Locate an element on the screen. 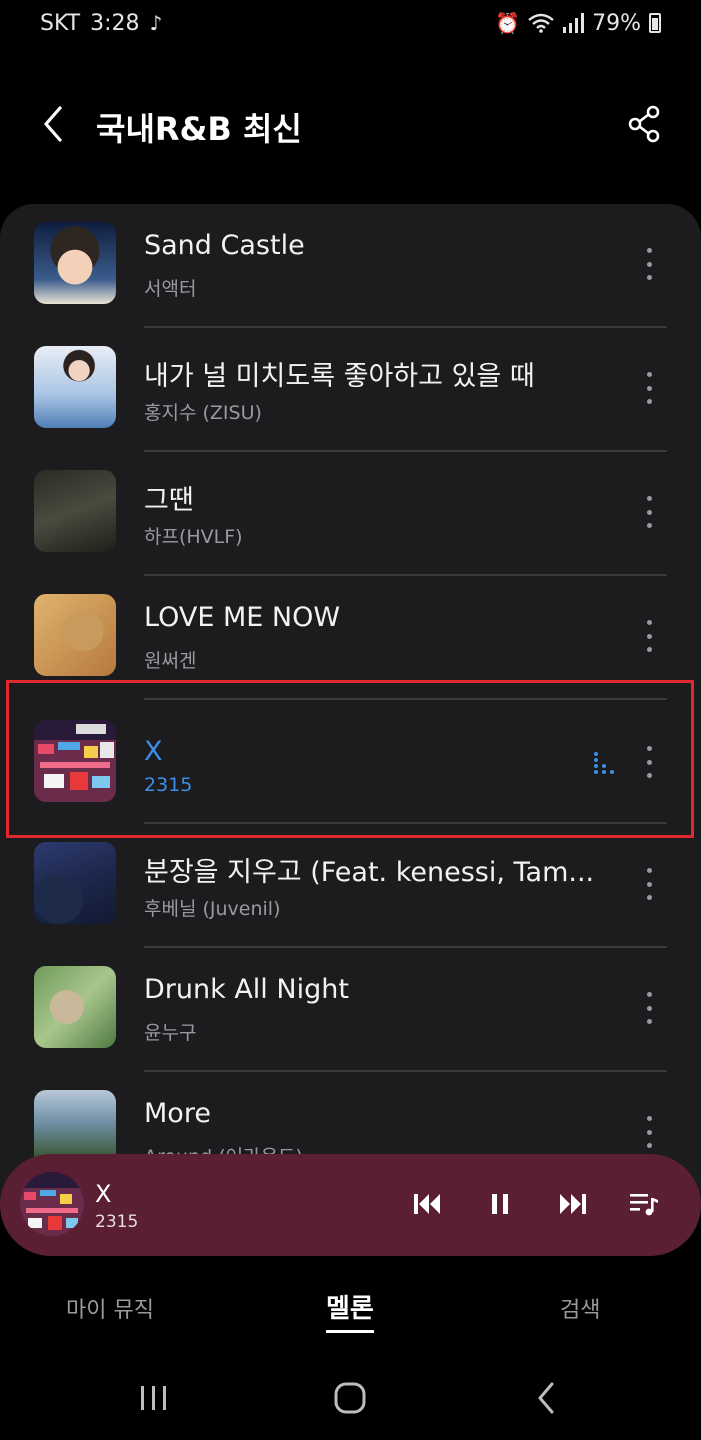 The image size is (701, 1440). battery-percent: 79% is located at coordinates (616, 23).